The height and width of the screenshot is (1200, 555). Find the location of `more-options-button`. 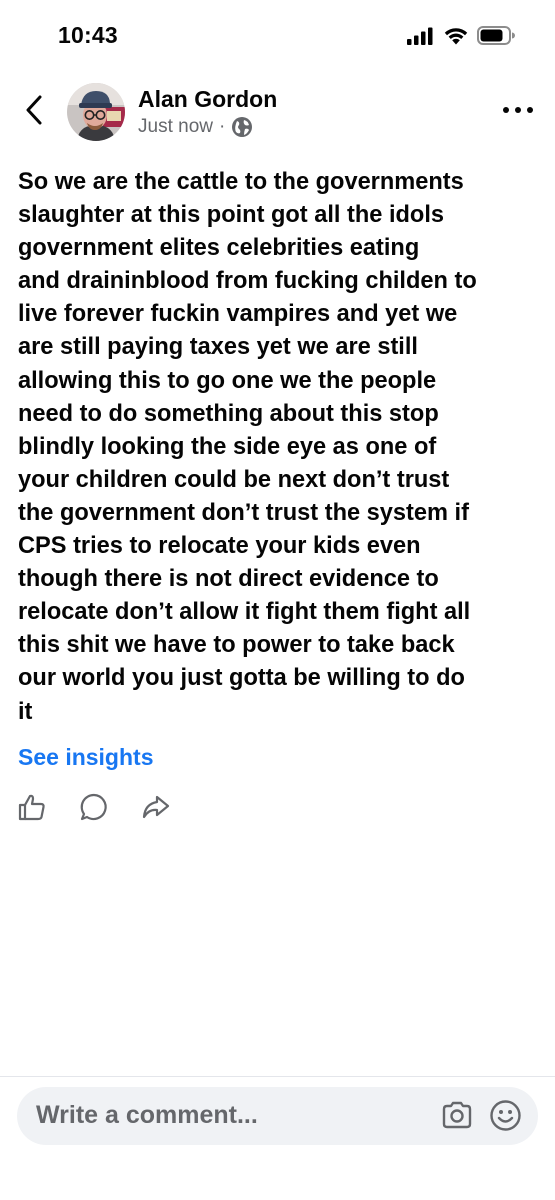

more-options-button is located at coordinates (518, 110).